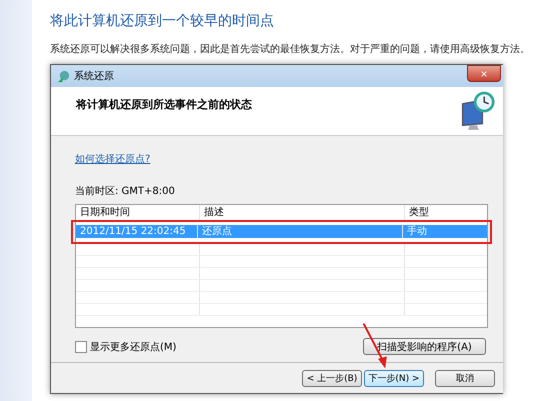  What do you see at coordinates (133, 347) in the screenshot?
I see `checkbox-label: 显示更多还原点(M)` at bounding box center [133, 347].